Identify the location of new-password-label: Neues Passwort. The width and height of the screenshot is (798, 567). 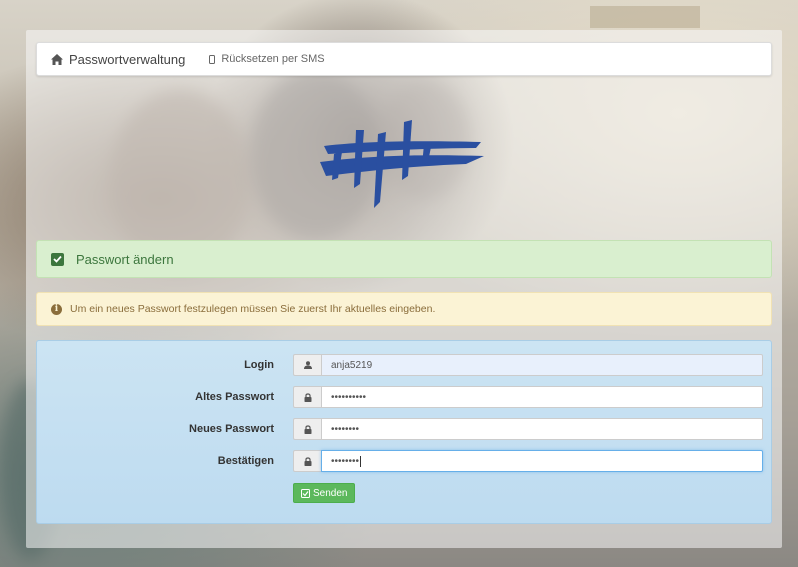
(231, 429).